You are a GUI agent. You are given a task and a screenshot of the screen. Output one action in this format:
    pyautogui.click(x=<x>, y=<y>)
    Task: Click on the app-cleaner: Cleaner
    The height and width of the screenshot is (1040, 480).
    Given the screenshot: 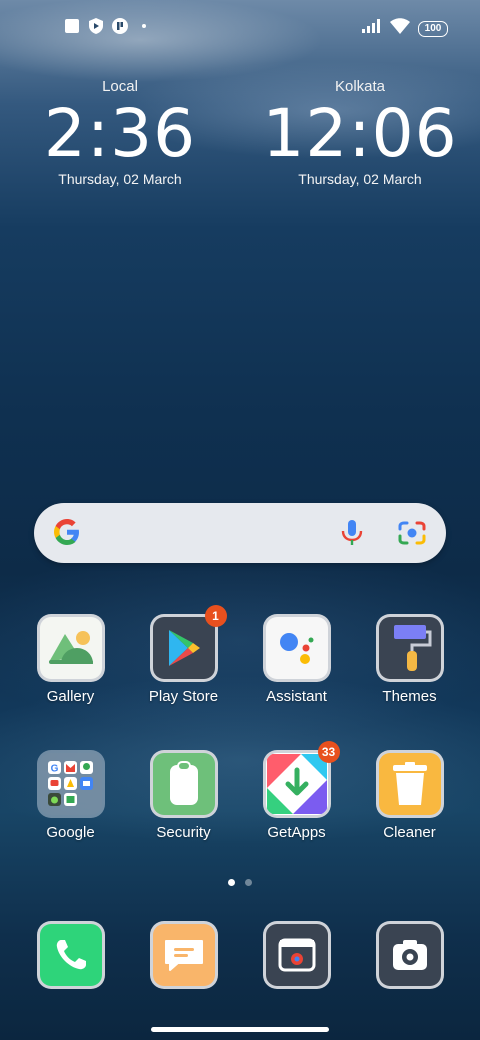 What is the action you would take?
    pyautogui.click(x=409, y=795)
    